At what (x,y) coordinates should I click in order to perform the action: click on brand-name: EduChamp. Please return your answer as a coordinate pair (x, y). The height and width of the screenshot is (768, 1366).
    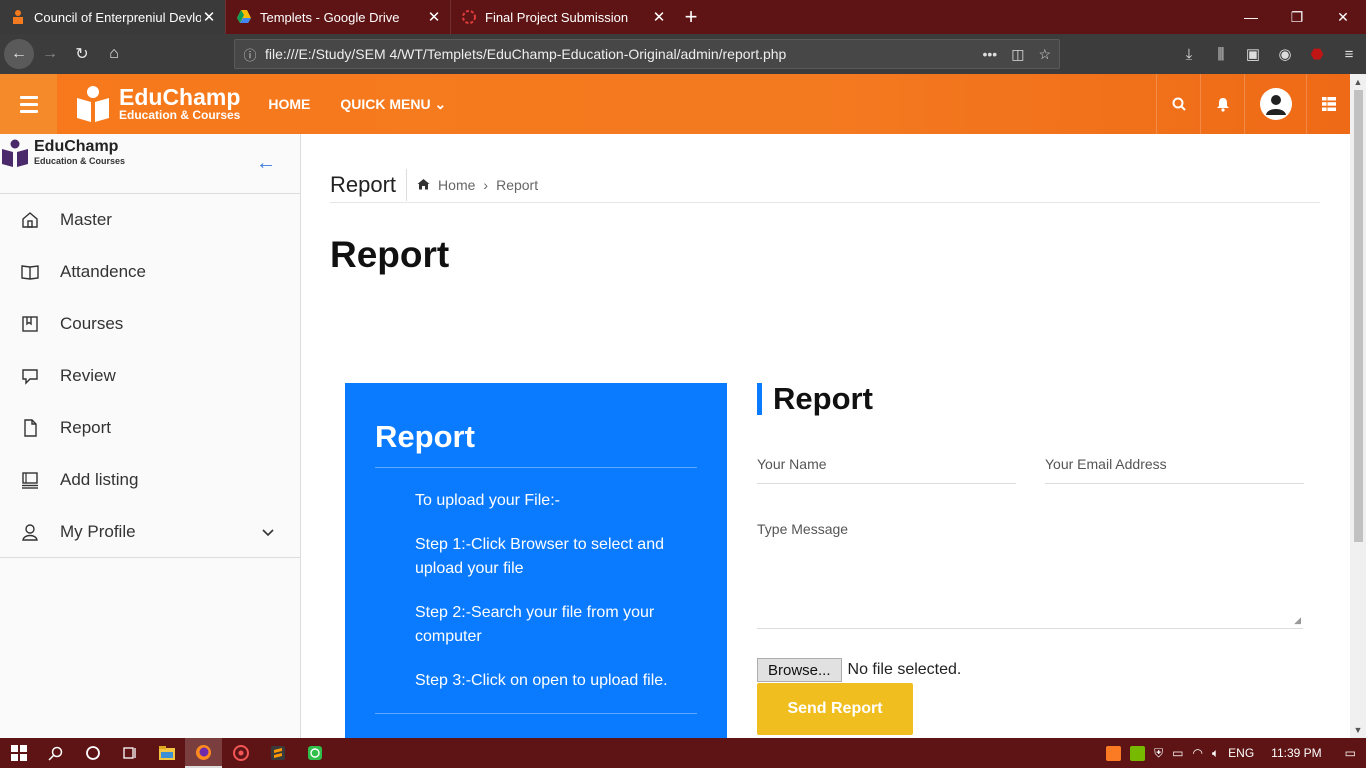
    Looking at the image, I should click on (180, 97).